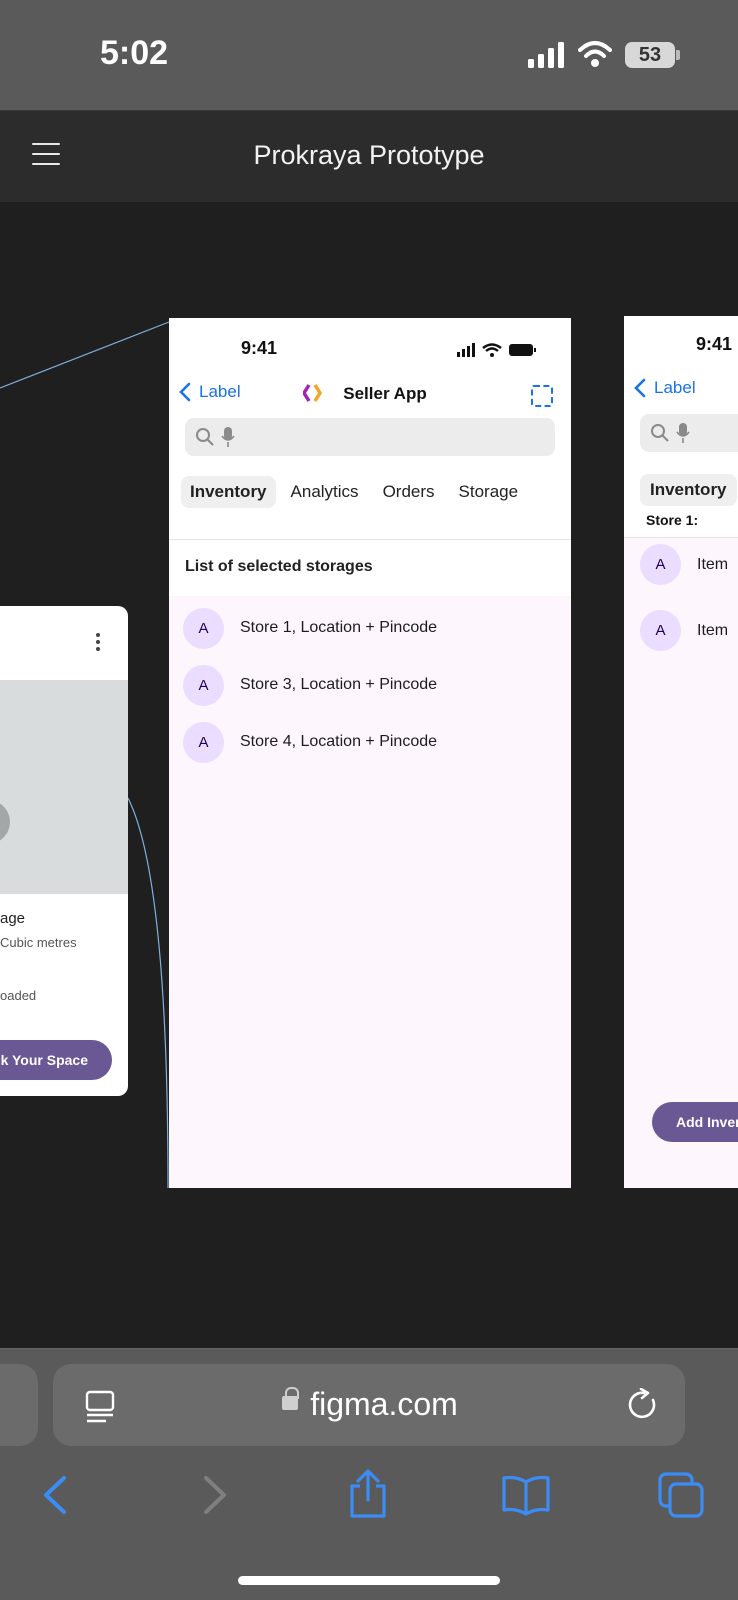  I want to click on tab-bar: Inventory Analytics Orders Storage, so click(354, 492).